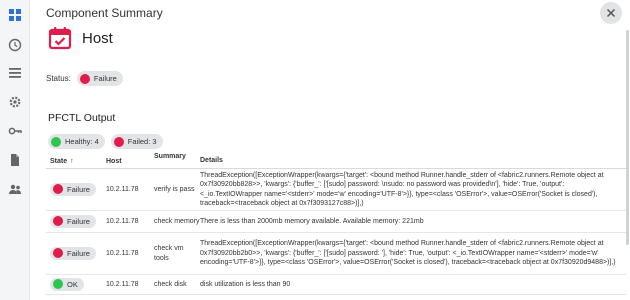 The height and width of the screenshot is (300, 630). I want to click on summary-cell: check vm tools, so click(169, 253).